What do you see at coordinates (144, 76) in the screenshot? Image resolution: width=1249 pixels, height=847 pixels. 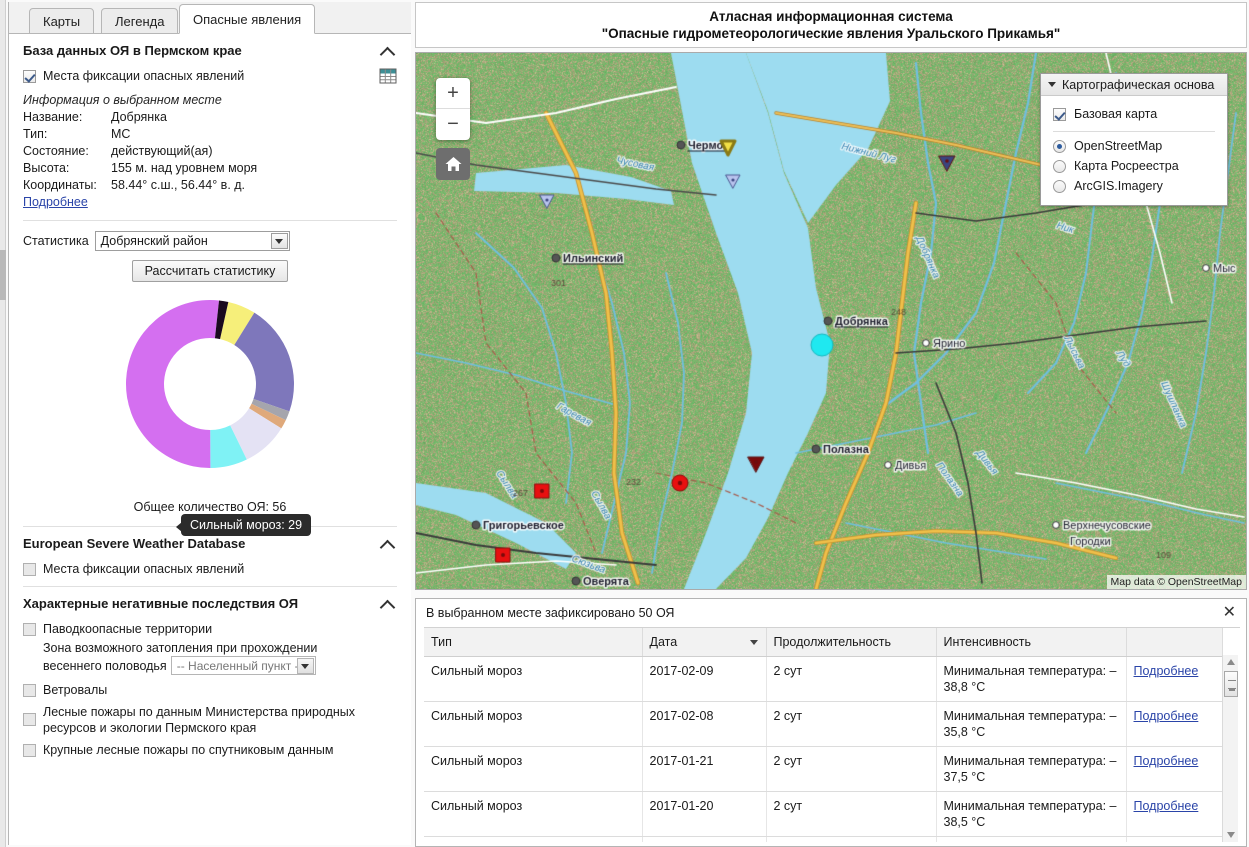 I see `db-places-label: Места фиксации опасных явлений` at bounding box center [144, 76].